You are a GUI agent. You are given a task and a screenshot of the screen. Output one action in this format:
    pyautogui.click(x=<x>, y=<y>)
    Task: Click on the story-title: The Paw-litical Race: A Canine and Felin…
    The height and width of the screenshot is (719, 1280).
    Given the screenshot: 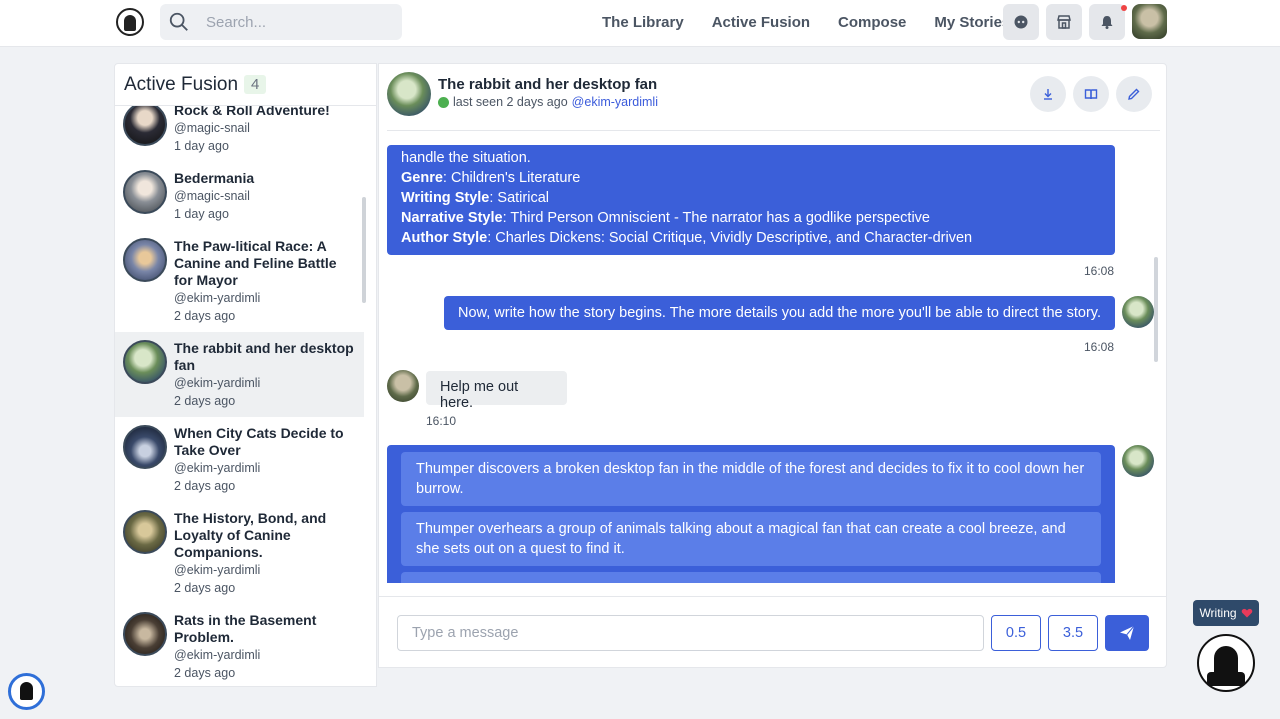 What is the action you would take?
    pyautogui.click(x=255, y=263)
    